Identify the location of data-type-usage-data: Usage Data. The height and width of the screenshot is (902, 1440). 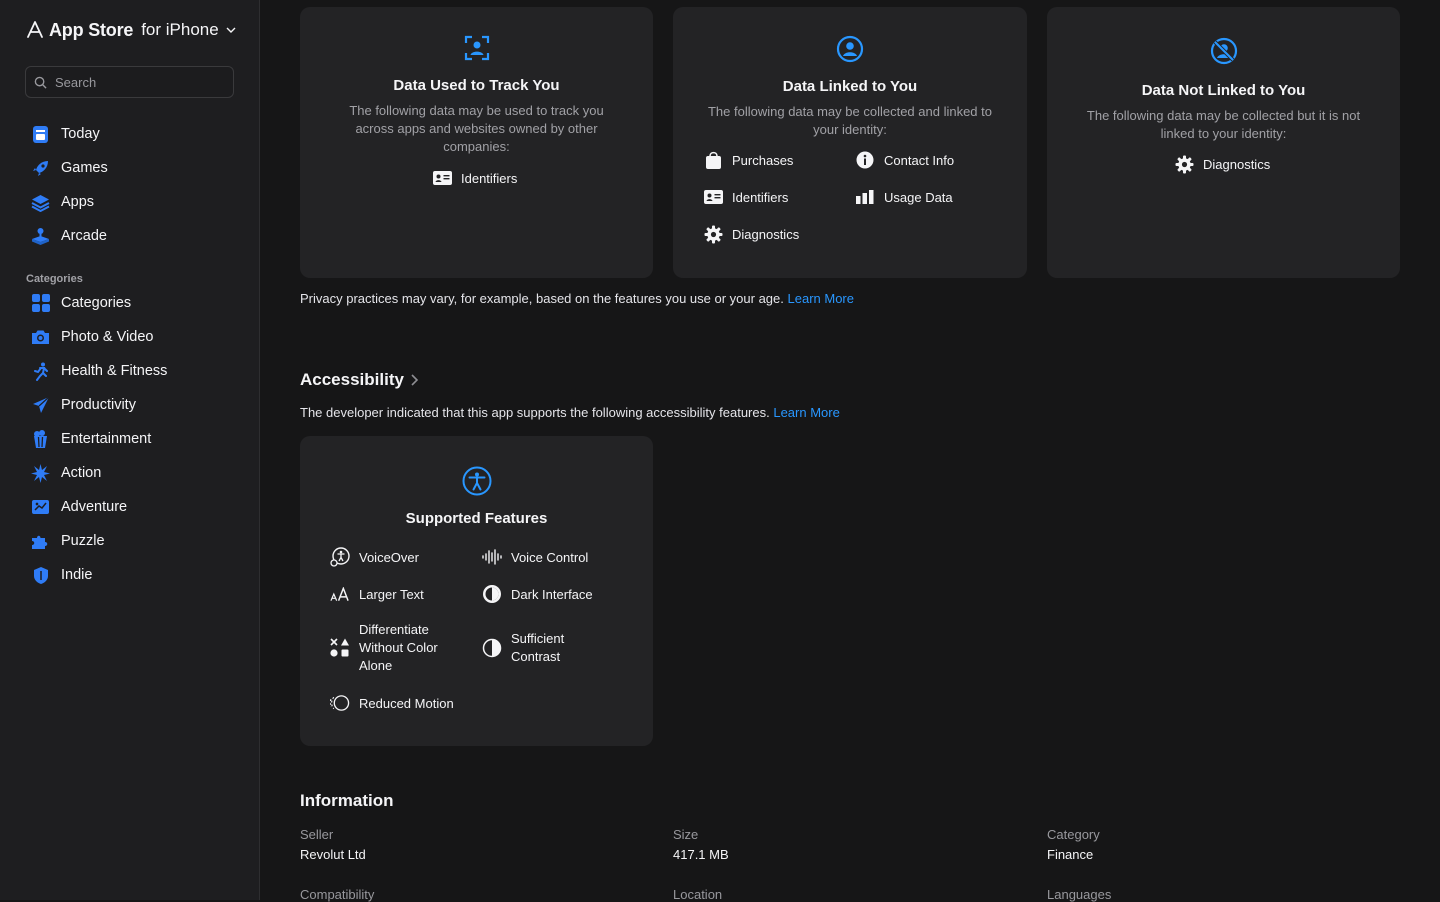
(904, 197).